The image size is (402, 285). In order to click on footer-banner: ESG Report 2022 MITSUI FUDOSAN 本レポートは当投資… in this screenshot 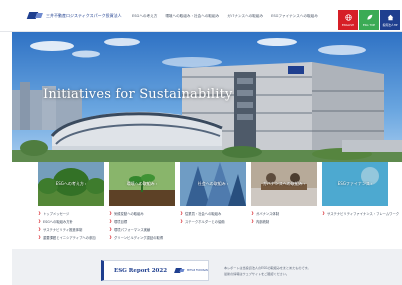, I will do `click(207, 267)`.